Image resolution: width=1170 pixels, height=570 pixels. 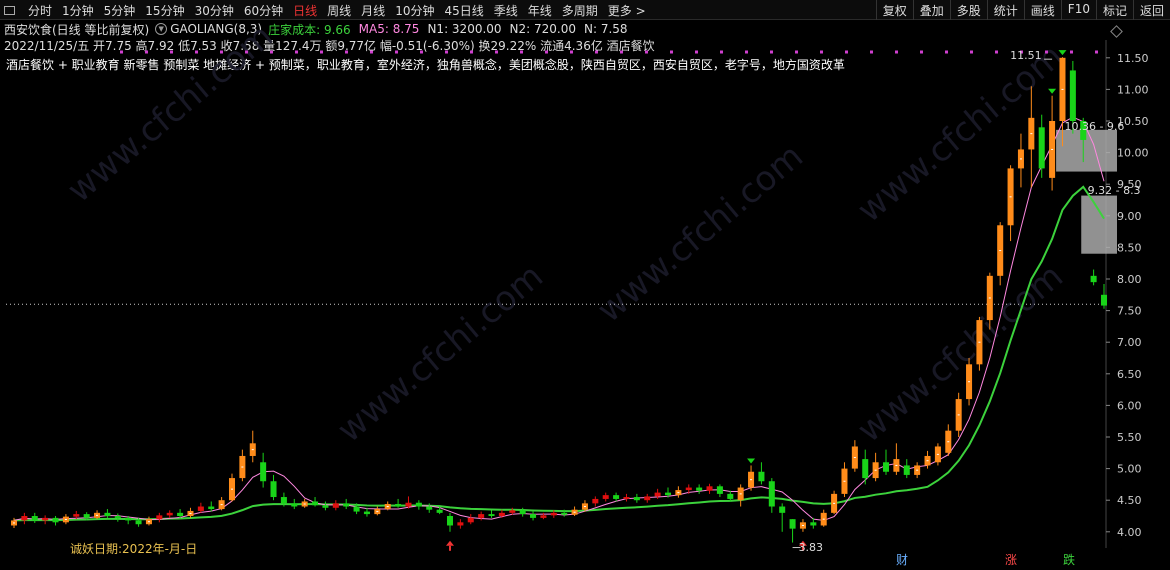 I want to click on y-tick-label: 6.50, so click(x=1129, y=374).